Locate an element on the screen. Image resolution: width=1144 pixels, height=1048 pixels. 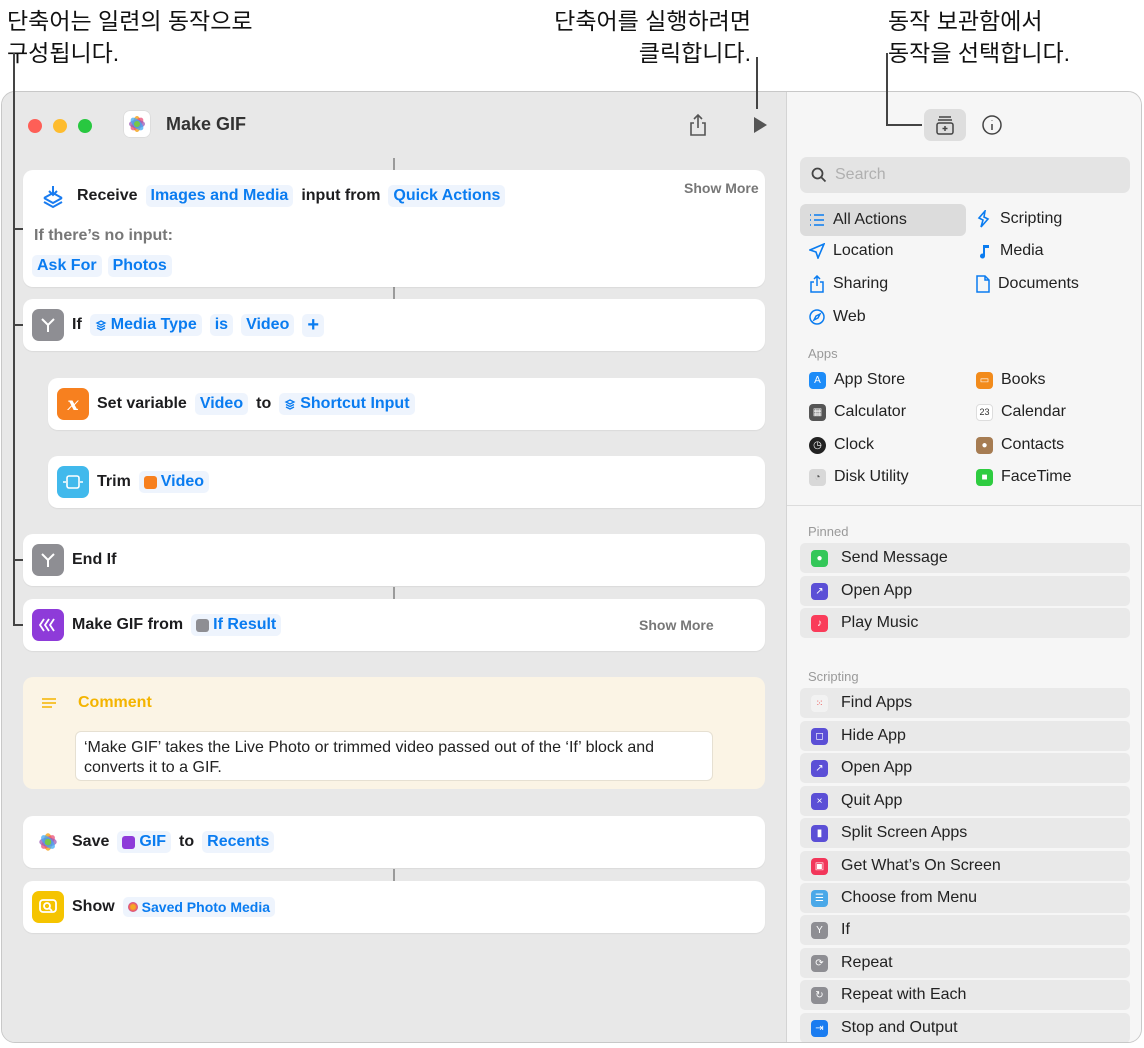
location-arrow-icon is located at coordinates (817, 251).